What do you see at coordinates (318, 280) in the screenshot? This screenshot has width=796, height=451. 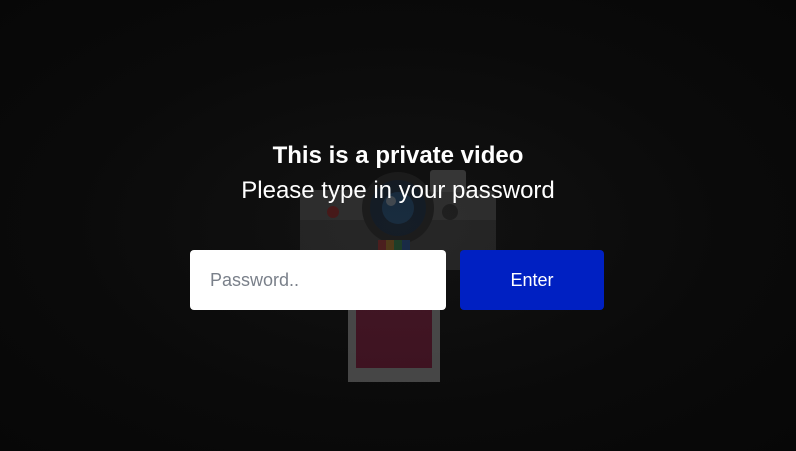 I see `password-input` at bounding box center [318, 280].